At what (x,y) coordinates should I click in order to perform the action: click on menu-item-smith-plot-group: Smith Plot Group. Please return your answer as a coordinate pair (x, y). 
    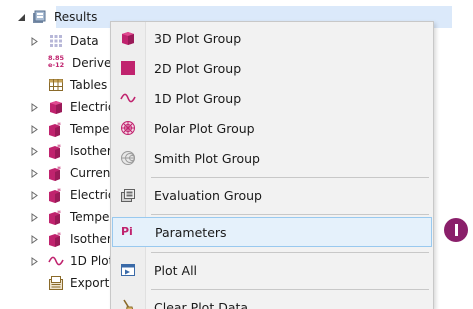
    Looking at the image, I should click on (272, 158).